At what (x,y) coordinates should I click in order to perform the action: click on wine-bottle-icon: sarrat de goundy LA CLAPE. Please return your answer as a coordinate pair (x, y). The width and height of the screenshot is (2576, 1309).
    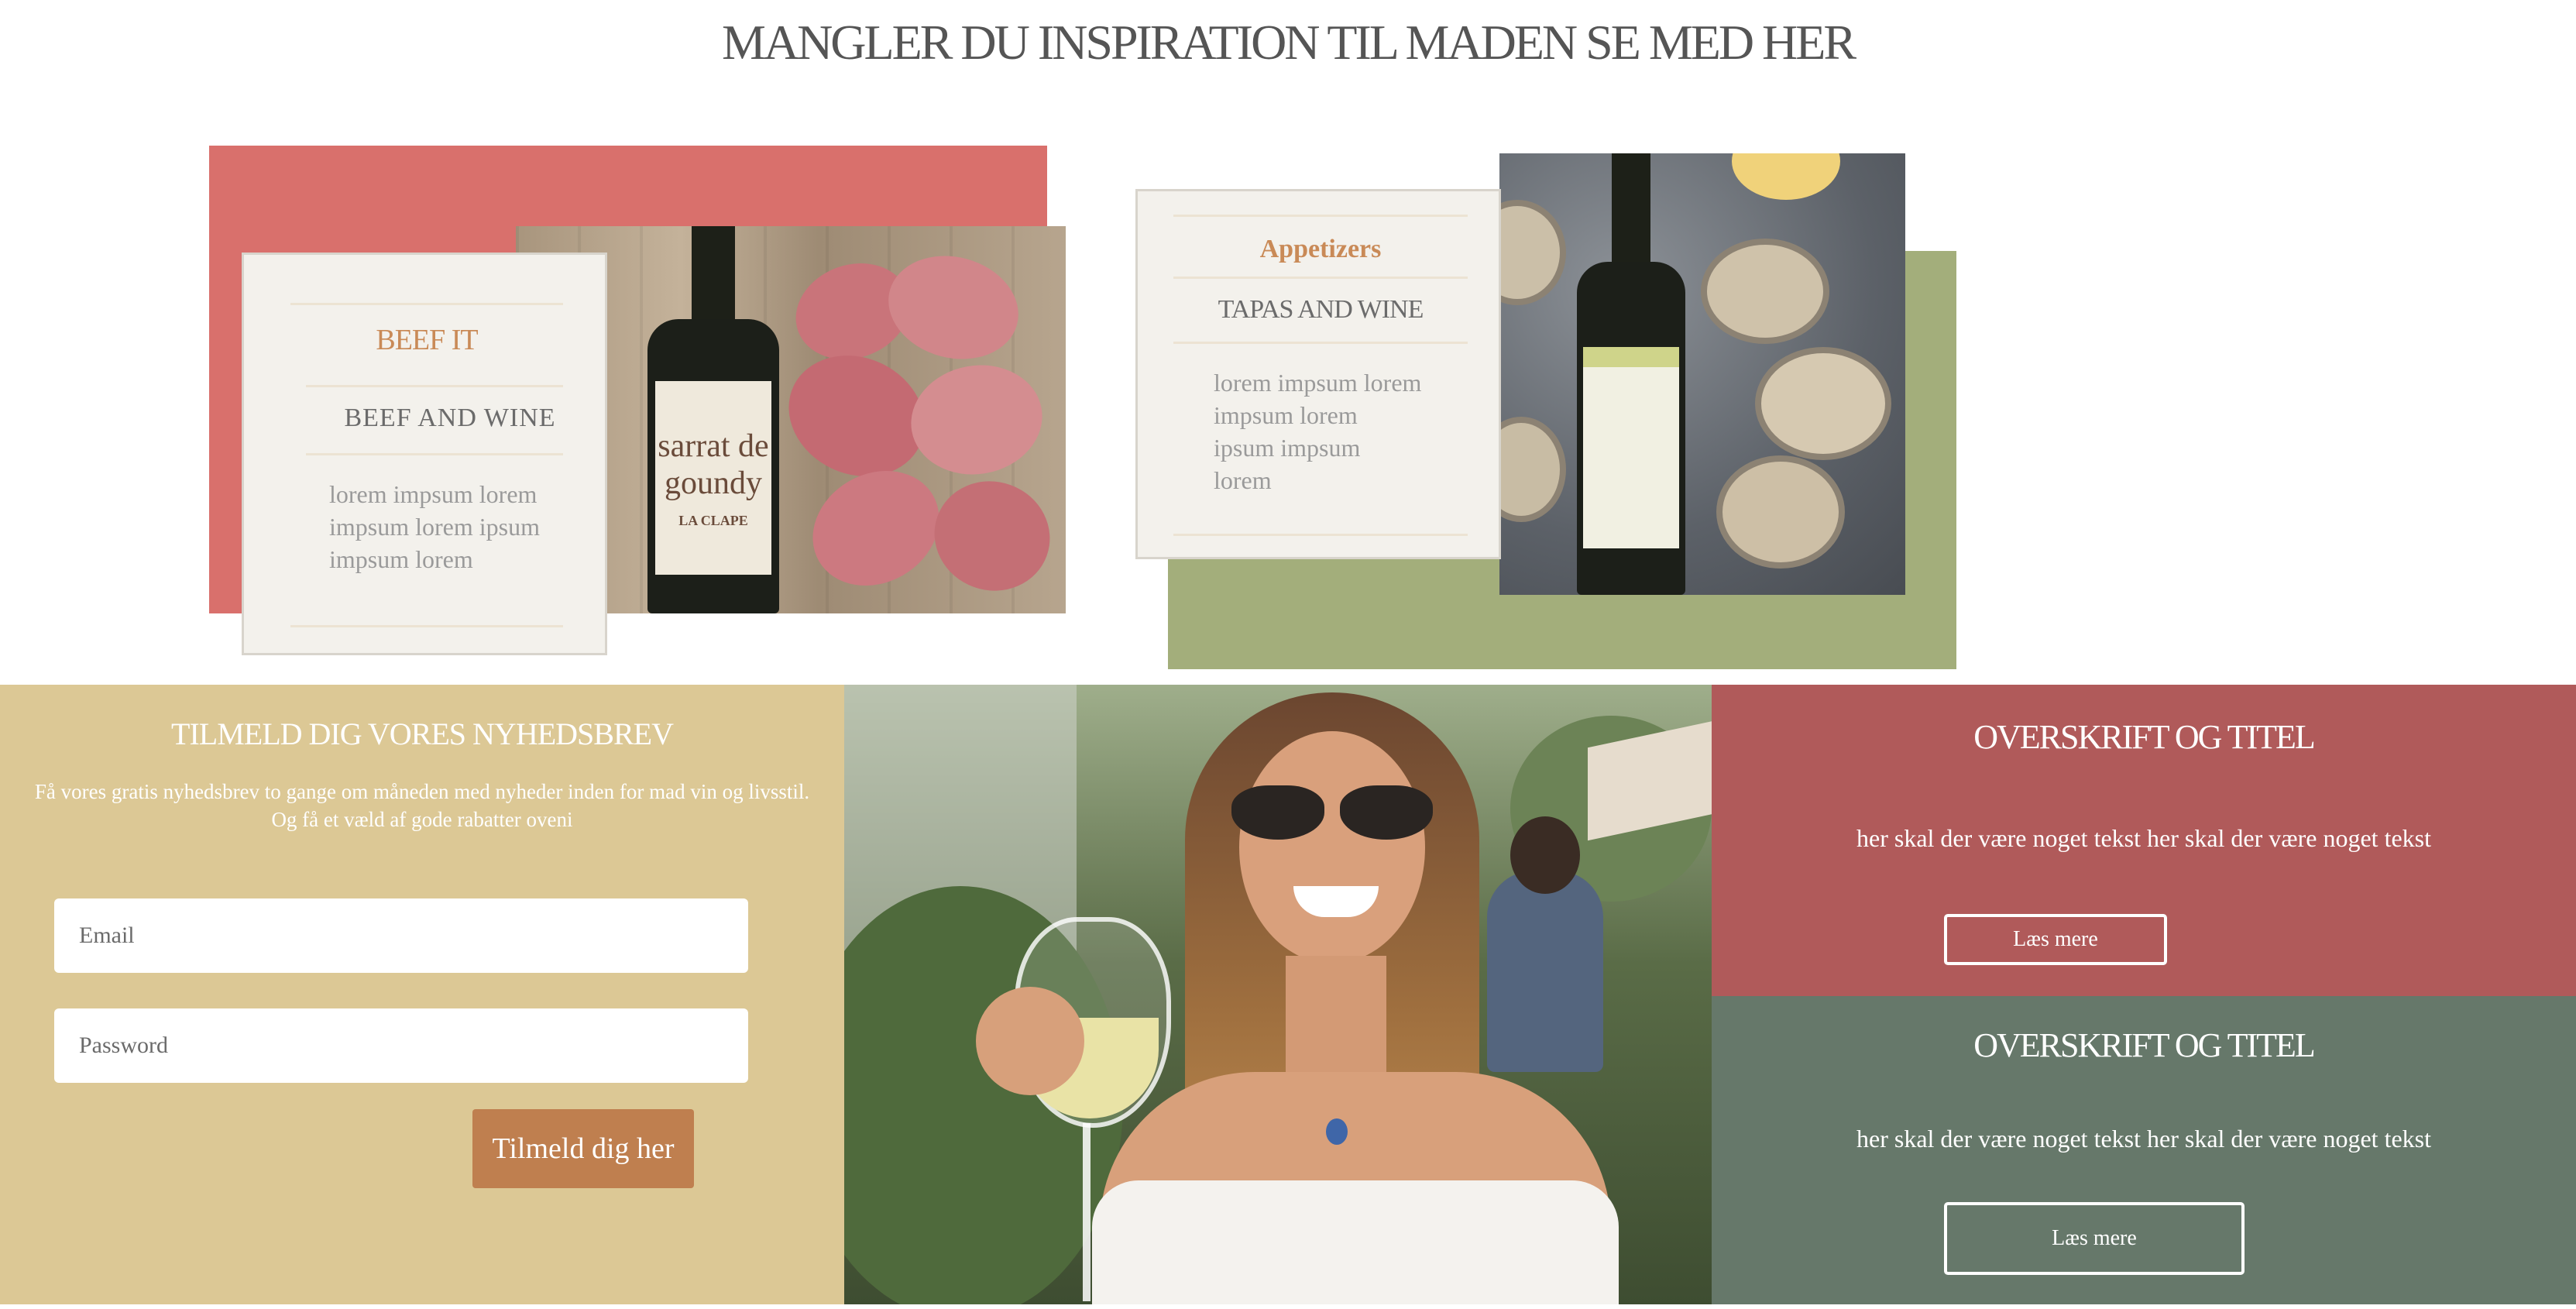
    Looking at the image, I should click on (713, 419).